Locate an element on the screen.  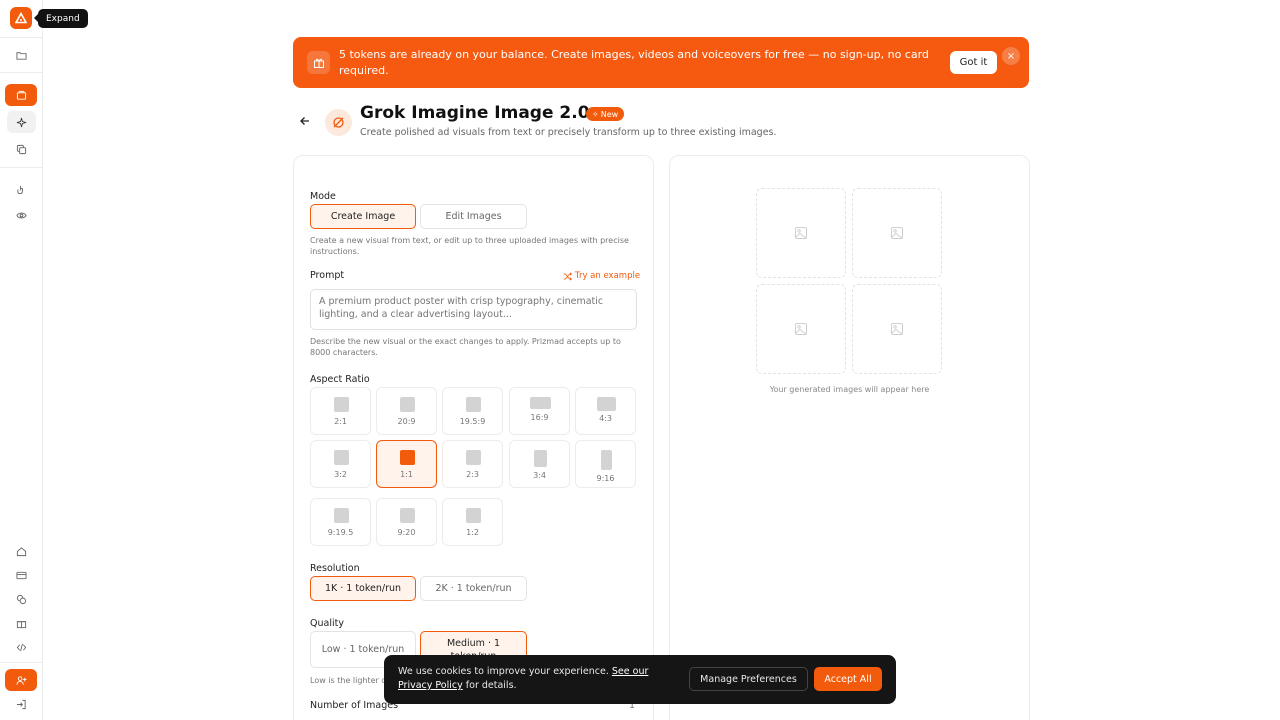
aspect-ratio-label-20-9: 20:9 is located at coordinates (406, 421).